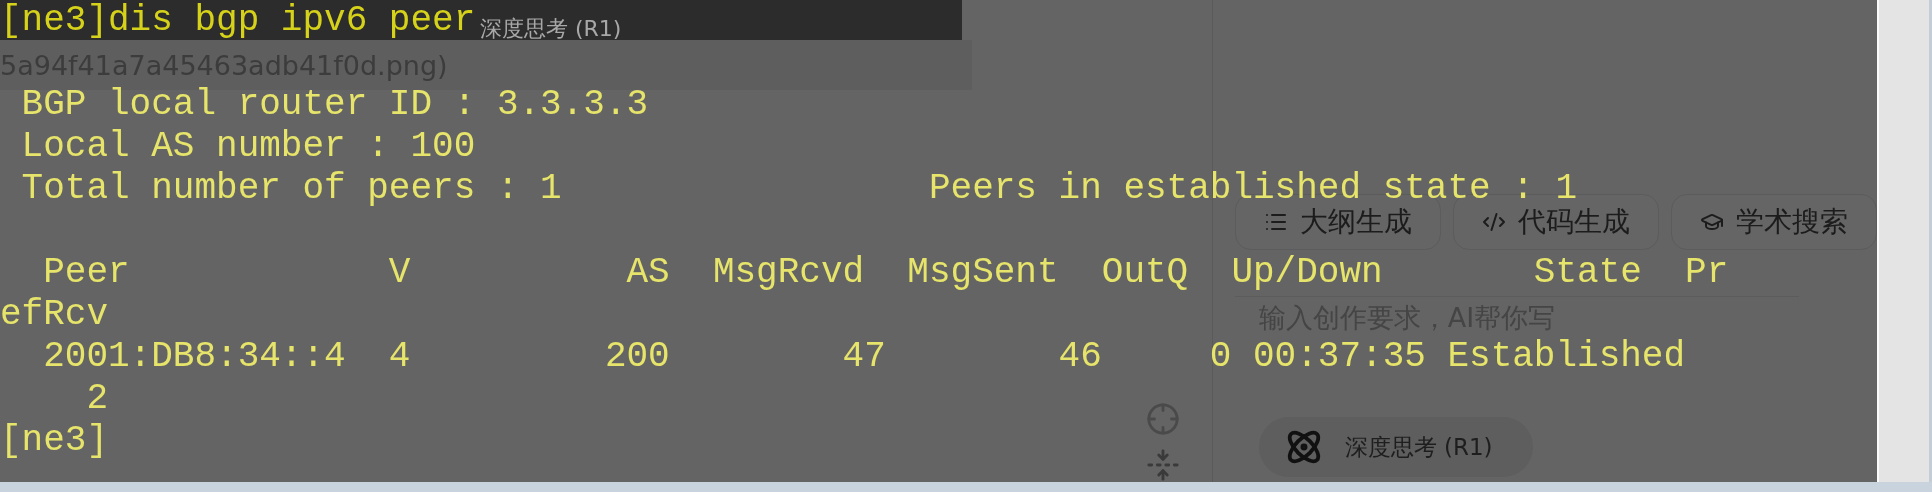 The image size is (1932, 492). What do you see at coordinates (238, 21) in the screenshot?
I see `terminal-command: [ne3]dis bgp ipv6 peer` at bounding box center [238, 21].